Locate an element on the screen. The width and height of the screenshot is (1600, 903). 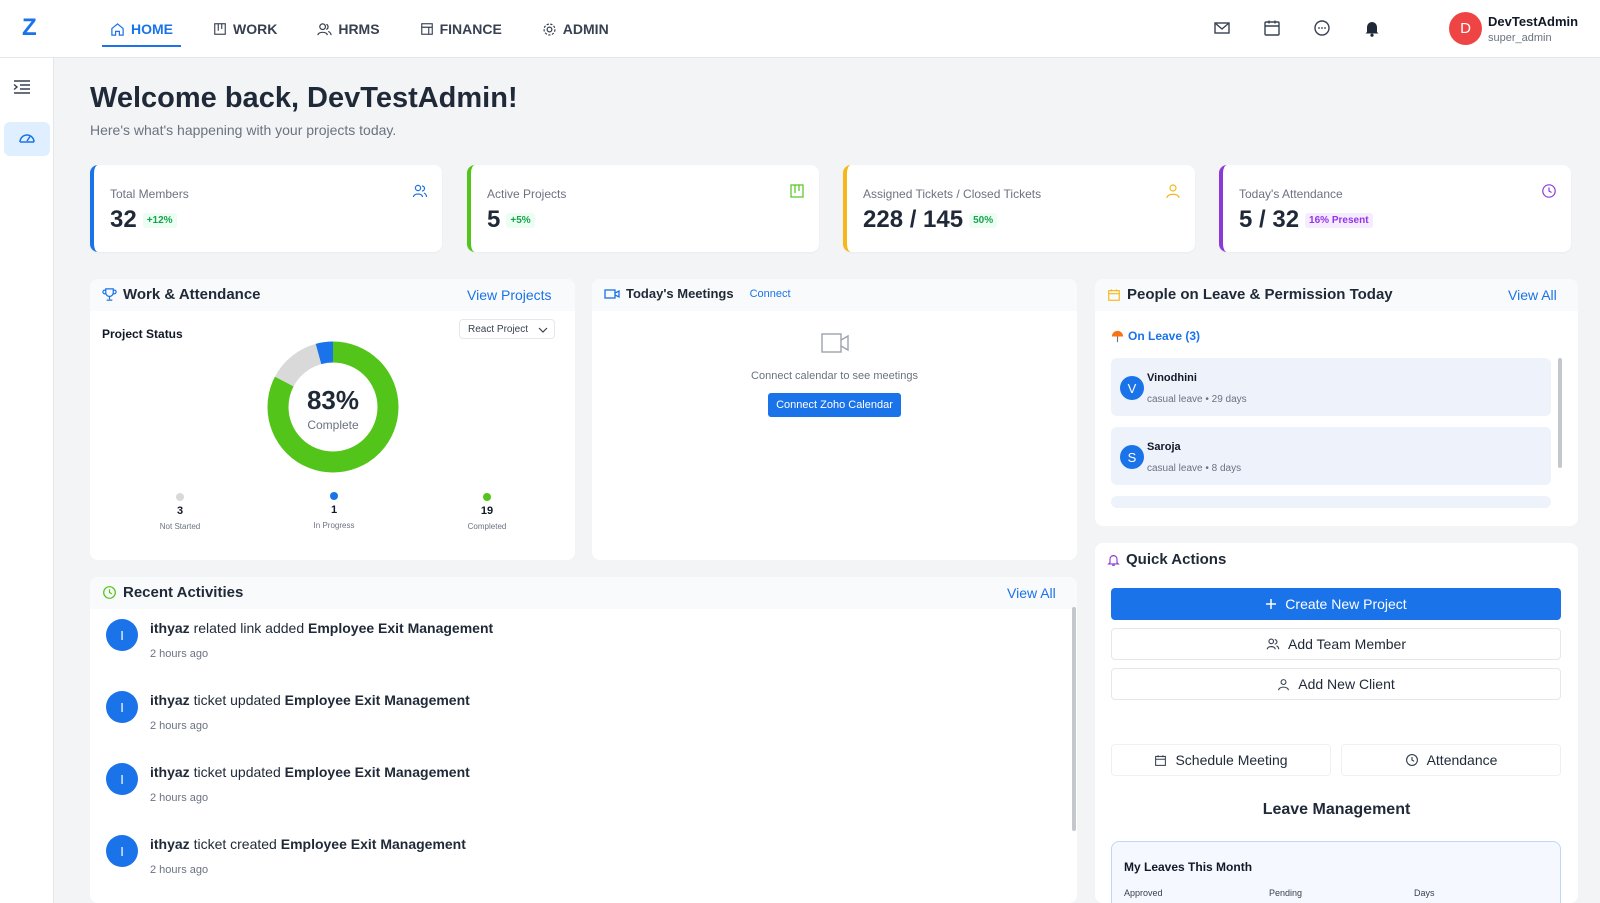
nav-home: HOME is located at coordinates (141, 29).